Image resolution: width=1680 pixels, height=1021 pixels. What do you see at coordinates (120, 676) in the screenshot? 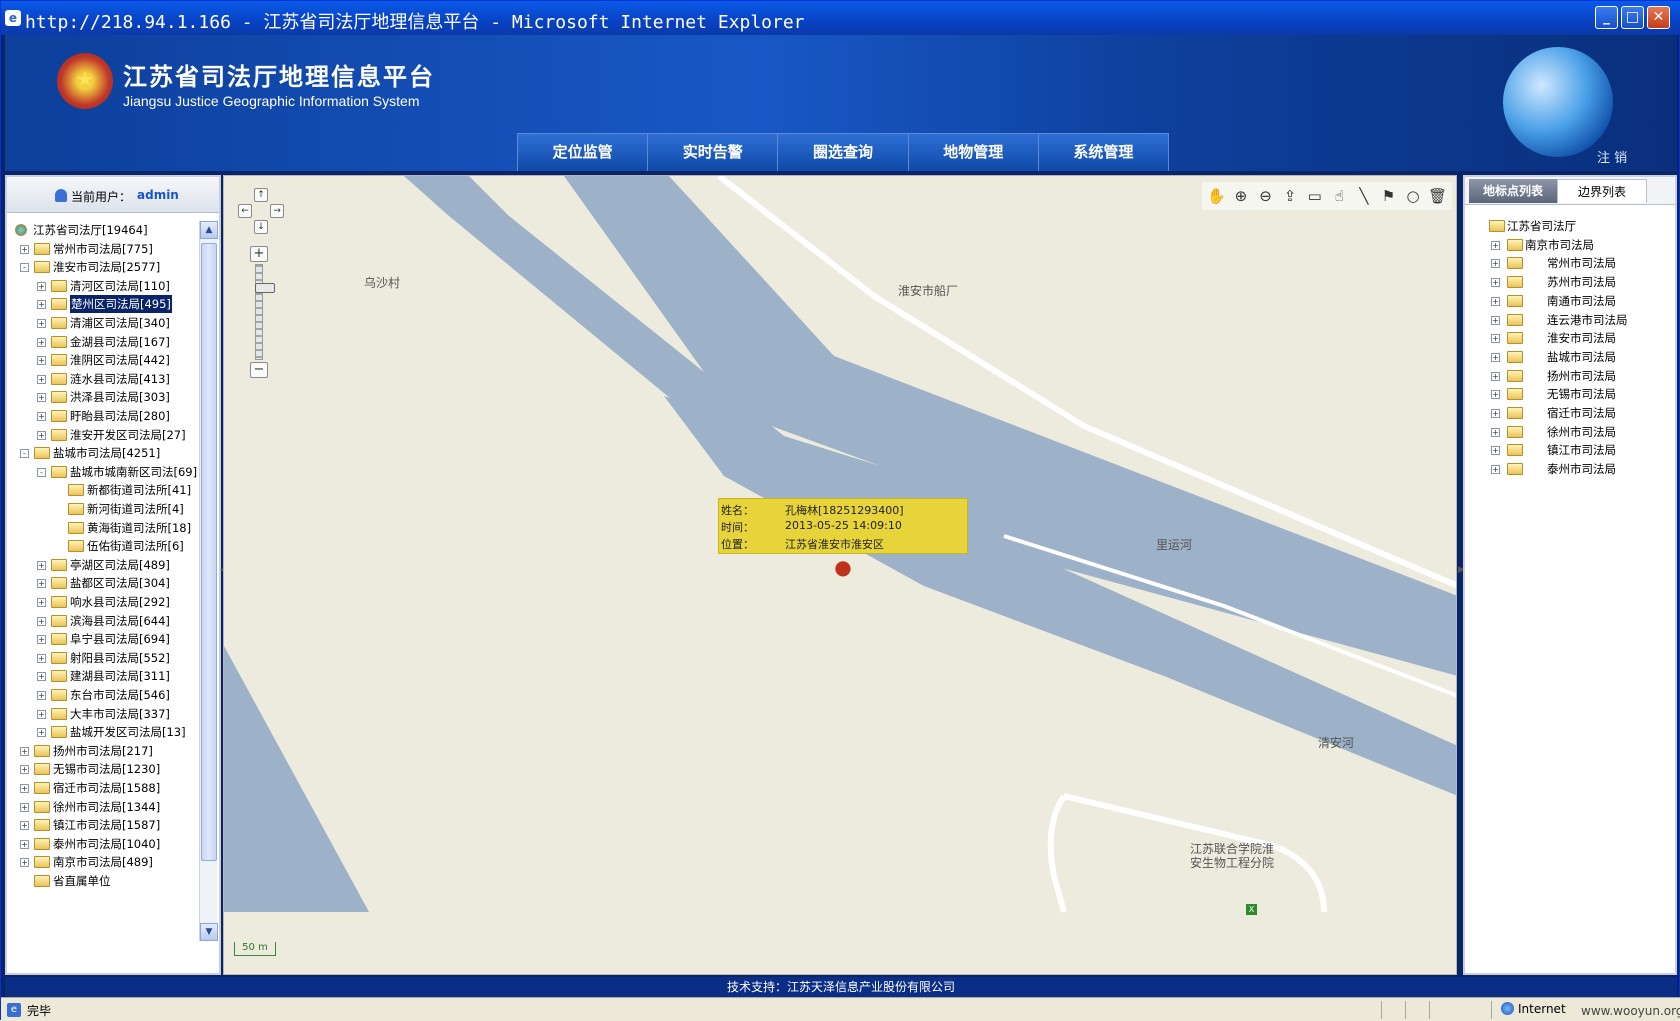
I see `tree-node-label: 建湖县司法局[311]` at bounding box center [120, 676].